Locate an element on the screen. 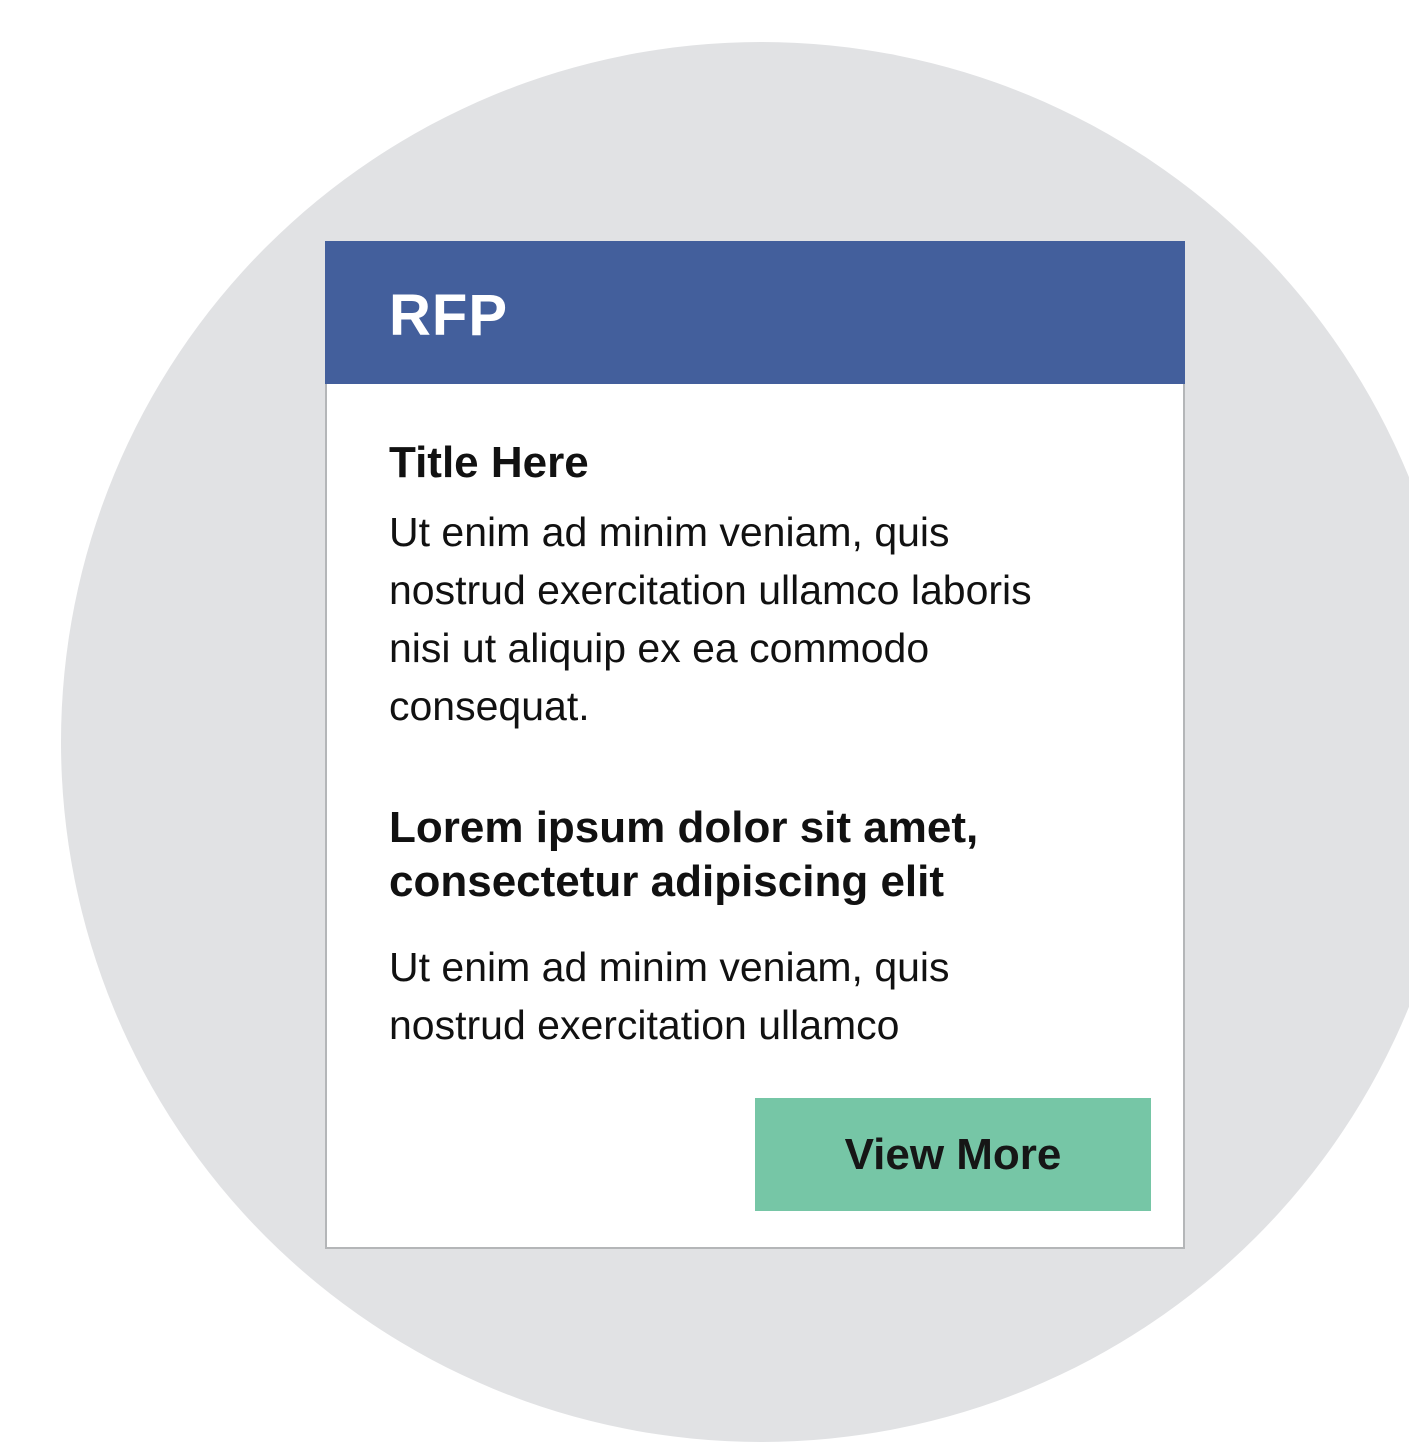 The image size is (1409, 1442). view-more-button: View More is located at coordinates (953, 1154).